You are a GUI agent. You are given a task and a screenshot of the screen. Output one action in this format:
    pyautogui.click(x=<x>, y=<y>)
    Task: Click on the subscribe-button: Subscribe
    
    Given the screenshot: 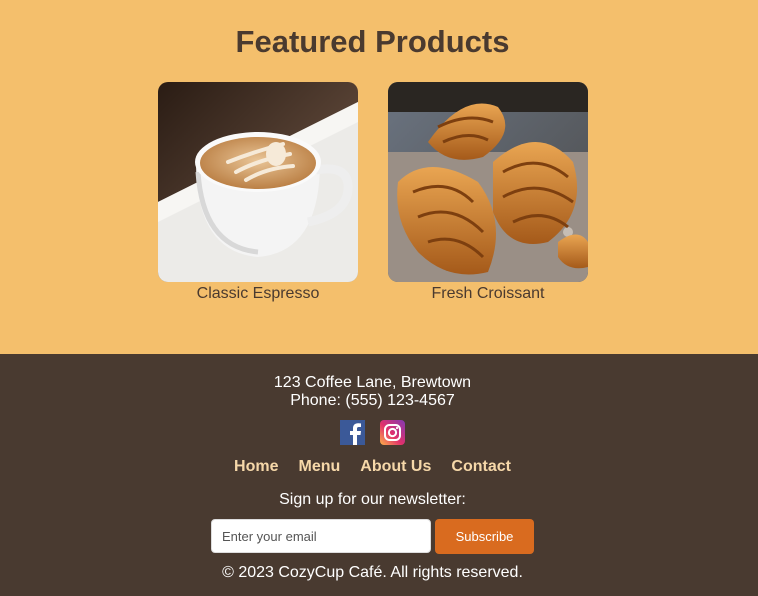 What is the action you would take?
    pyautogui.click(x=484, y=536)
    